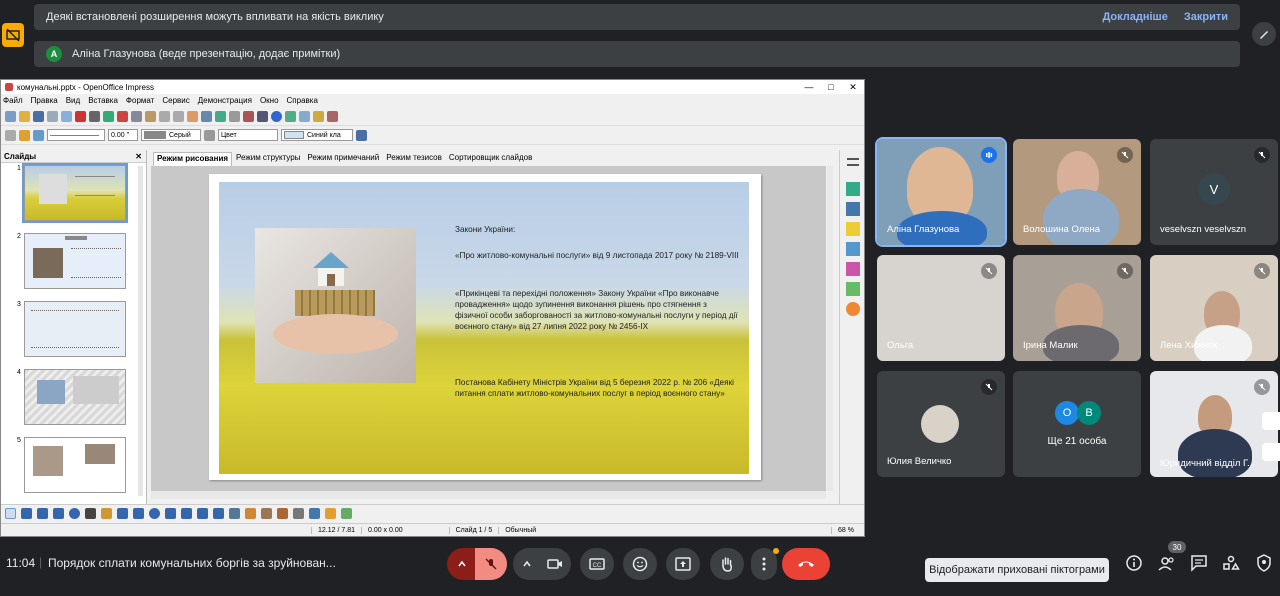 The height and width of the screenshot is (596, 1280). I want to click on navigator-icon, so click(262, 116).